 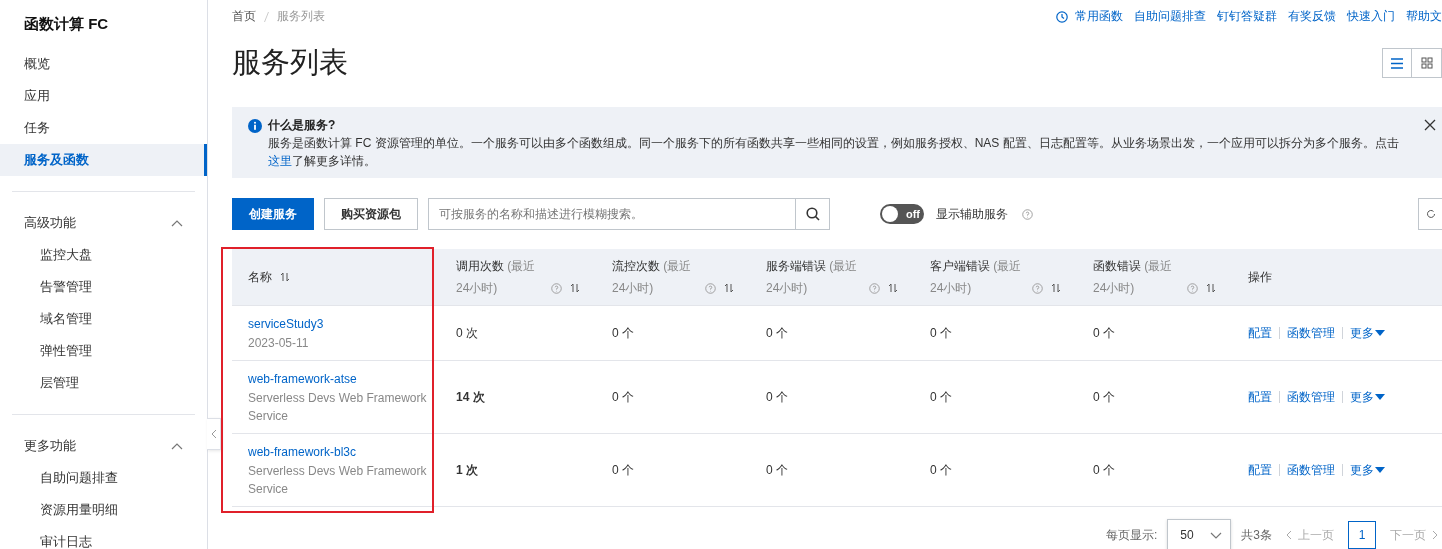 What do you see at coordinates (103, 128) in the screenshot?
I see `sidebar-item: 任务` at bounding box center [103, 128].